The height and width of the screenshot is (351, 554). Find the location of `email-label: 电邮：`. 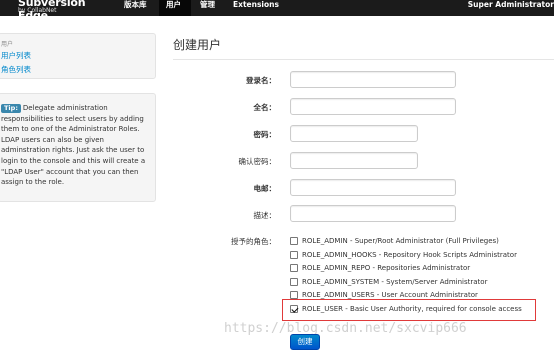

email-label: 电邮： is located at coordinates (265, 188).